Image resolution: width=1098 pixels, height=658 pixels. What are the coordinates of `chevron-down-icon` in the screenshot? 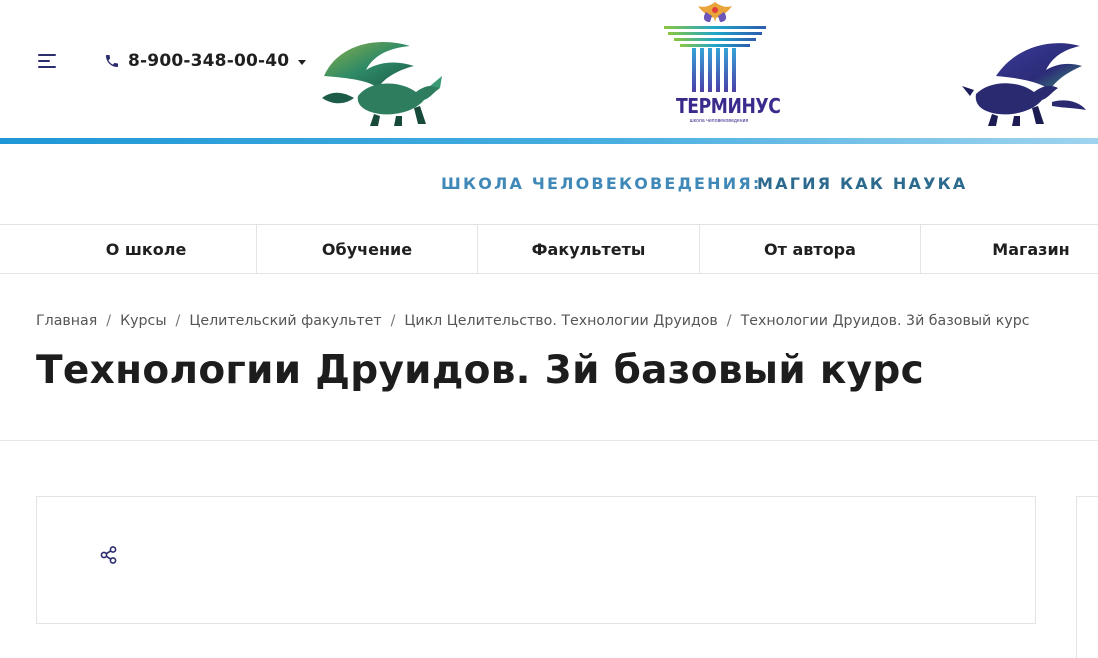 It's located at (302, 62).